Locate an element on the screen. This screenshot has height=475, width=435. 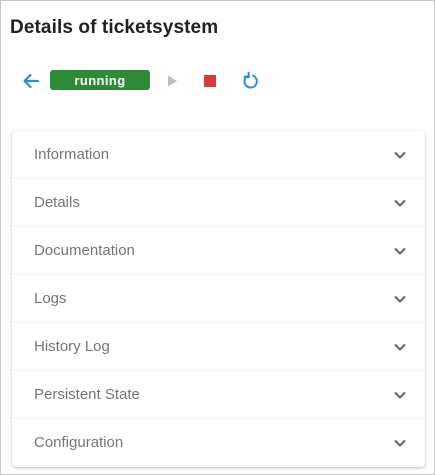
restart-icon is located at coordinates (250, 80).